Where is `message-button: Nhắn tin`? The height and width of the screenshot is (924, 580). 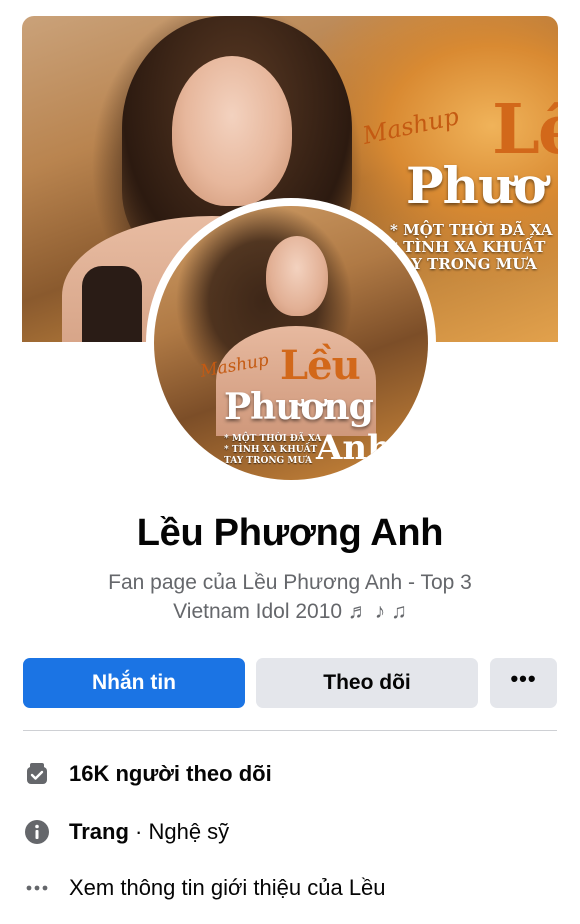
message-button: Nhắn tin is located at coordinates (134, 683).